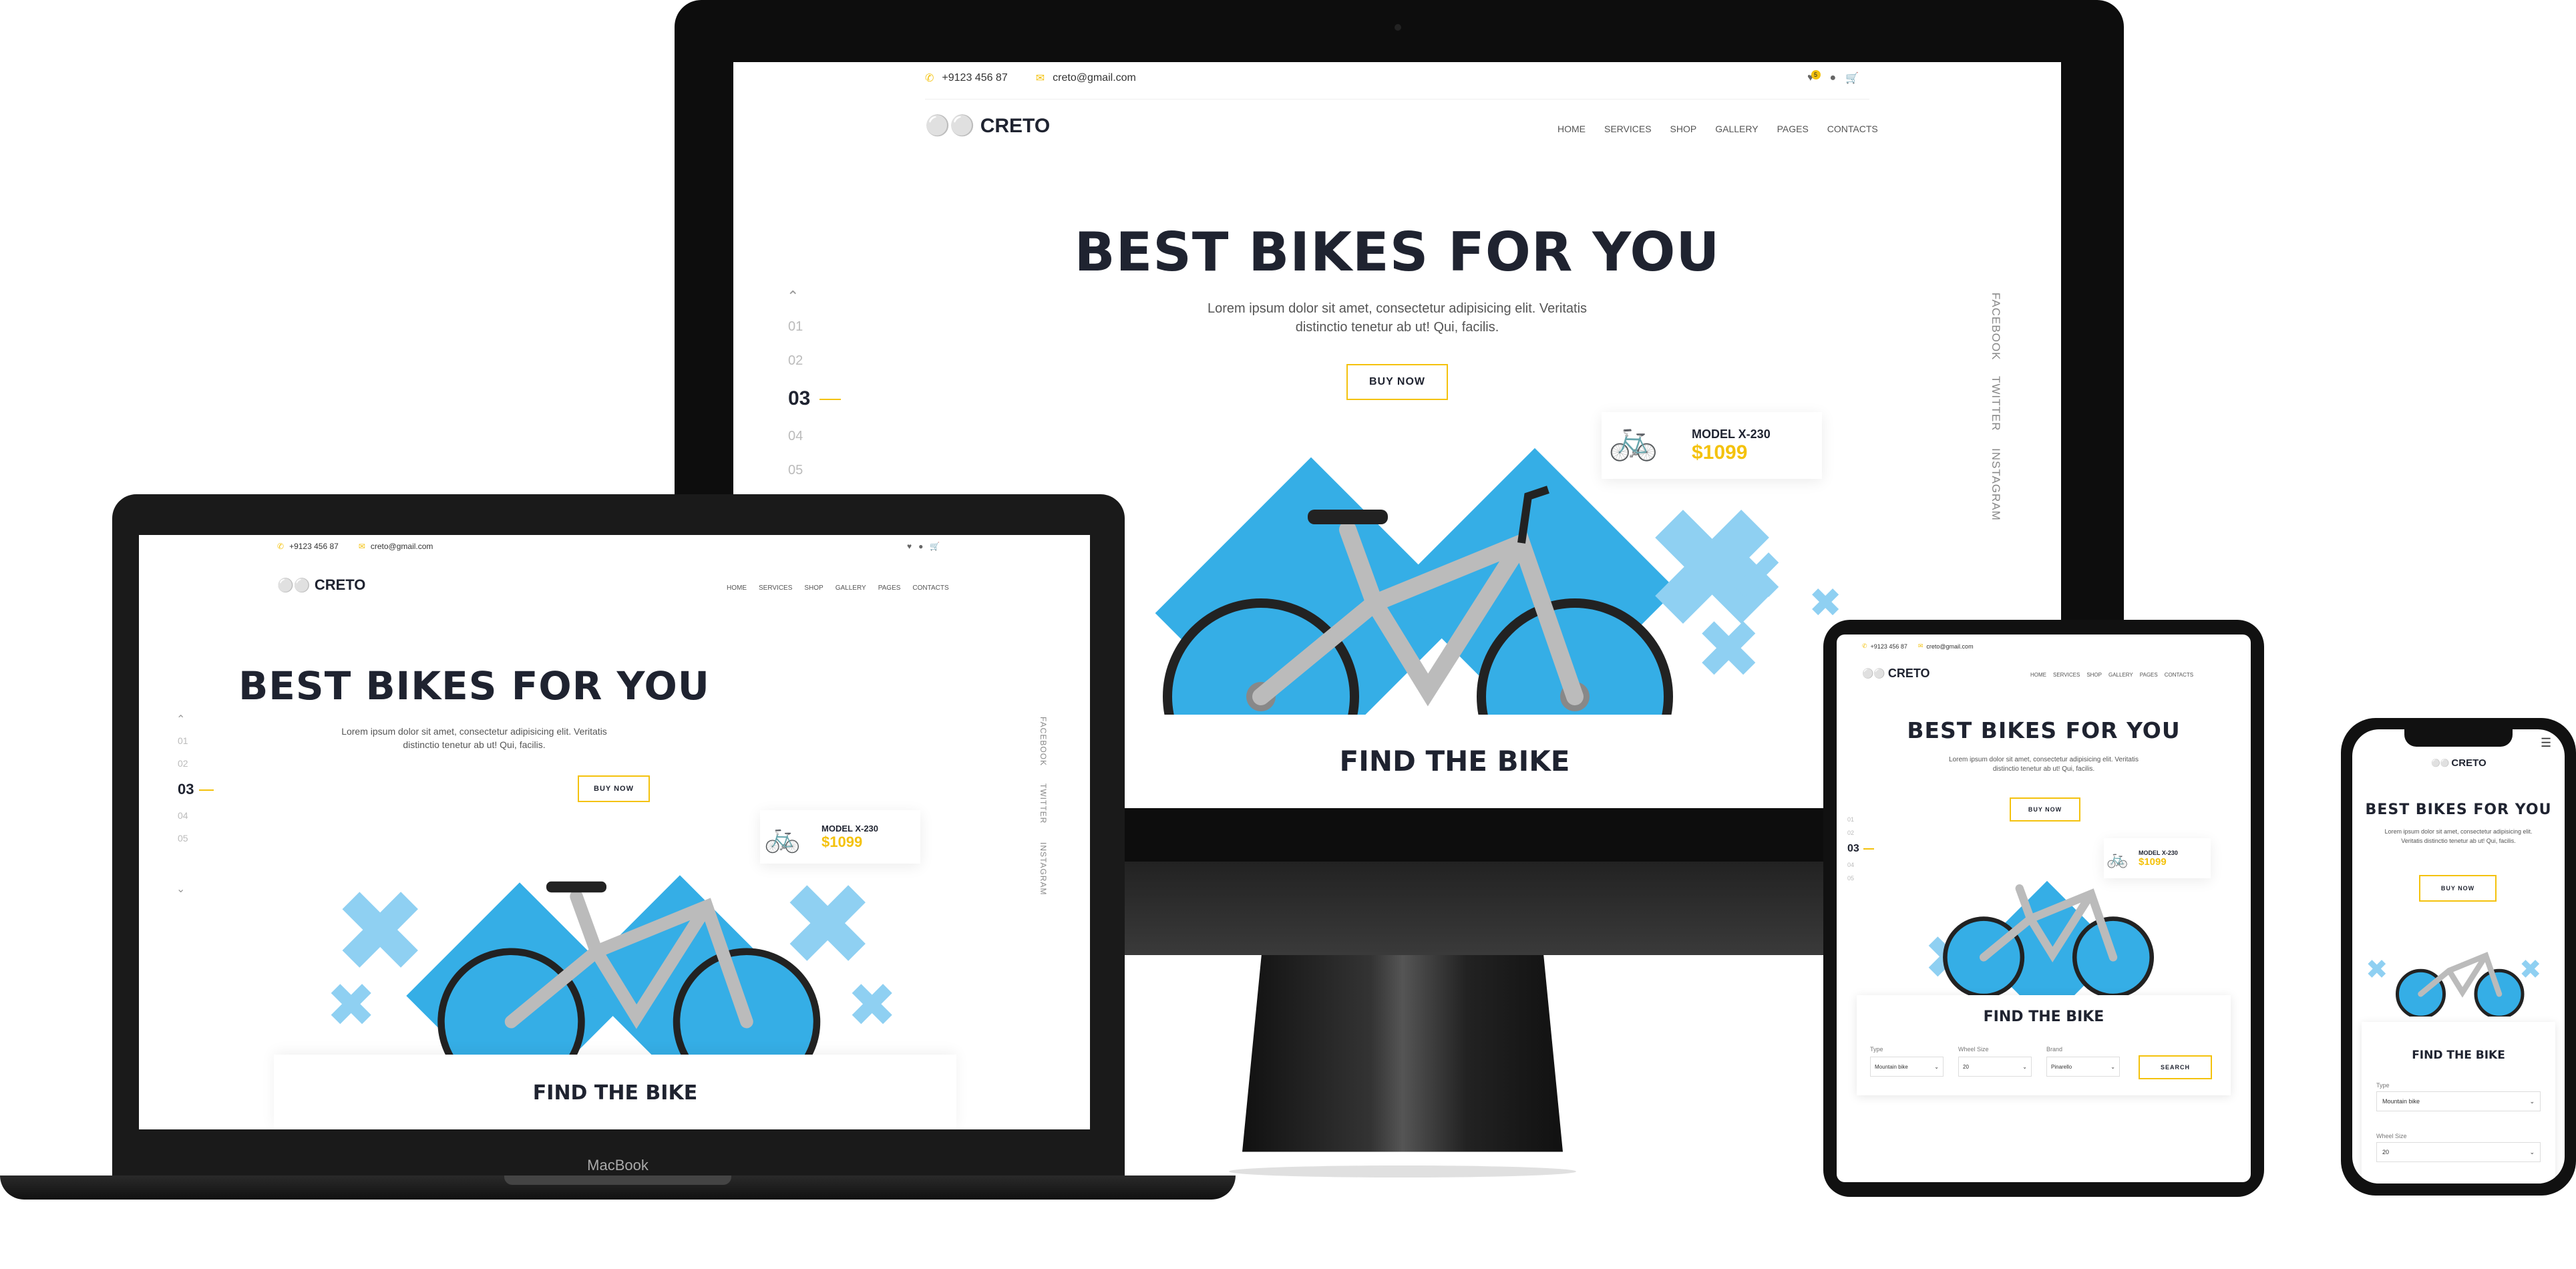  What do you see at coordinates (180, 889) in the screenshot?
I see `pager-down-icon: ⌄` at bounding box center [180, 889].